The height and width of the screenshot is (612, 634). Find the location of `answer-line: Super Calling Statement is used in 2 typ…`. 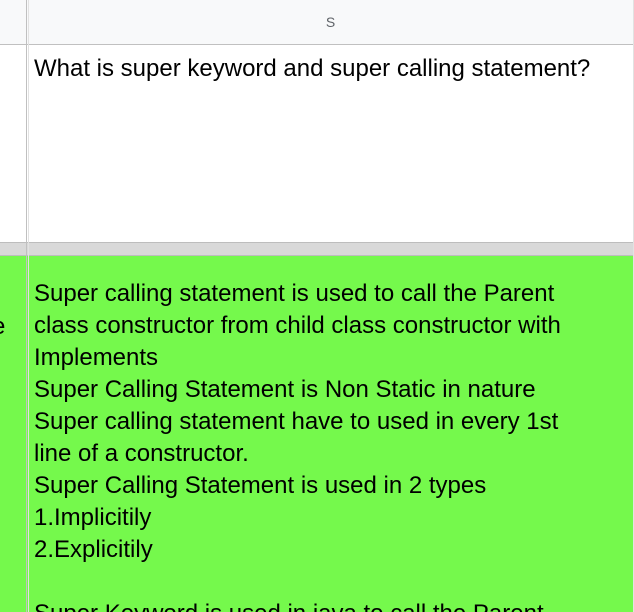

answer-line: Super Calling Statement is used in 2 typ… is located at coordinates (260, 485).